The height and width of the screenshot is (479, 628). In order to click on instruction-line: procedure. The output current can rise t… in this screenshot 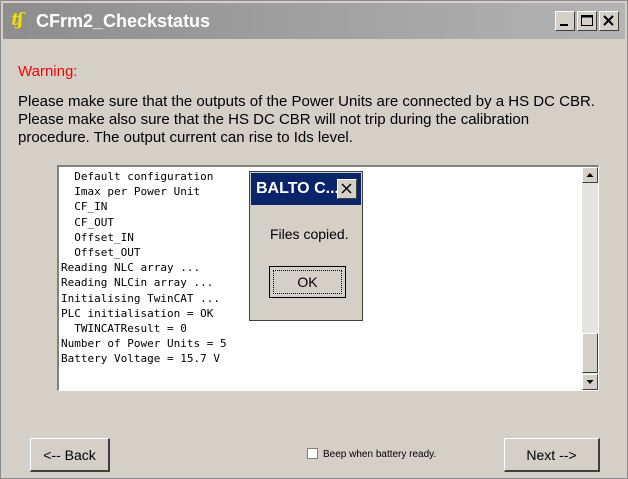, I will do `click(185, 137)`.